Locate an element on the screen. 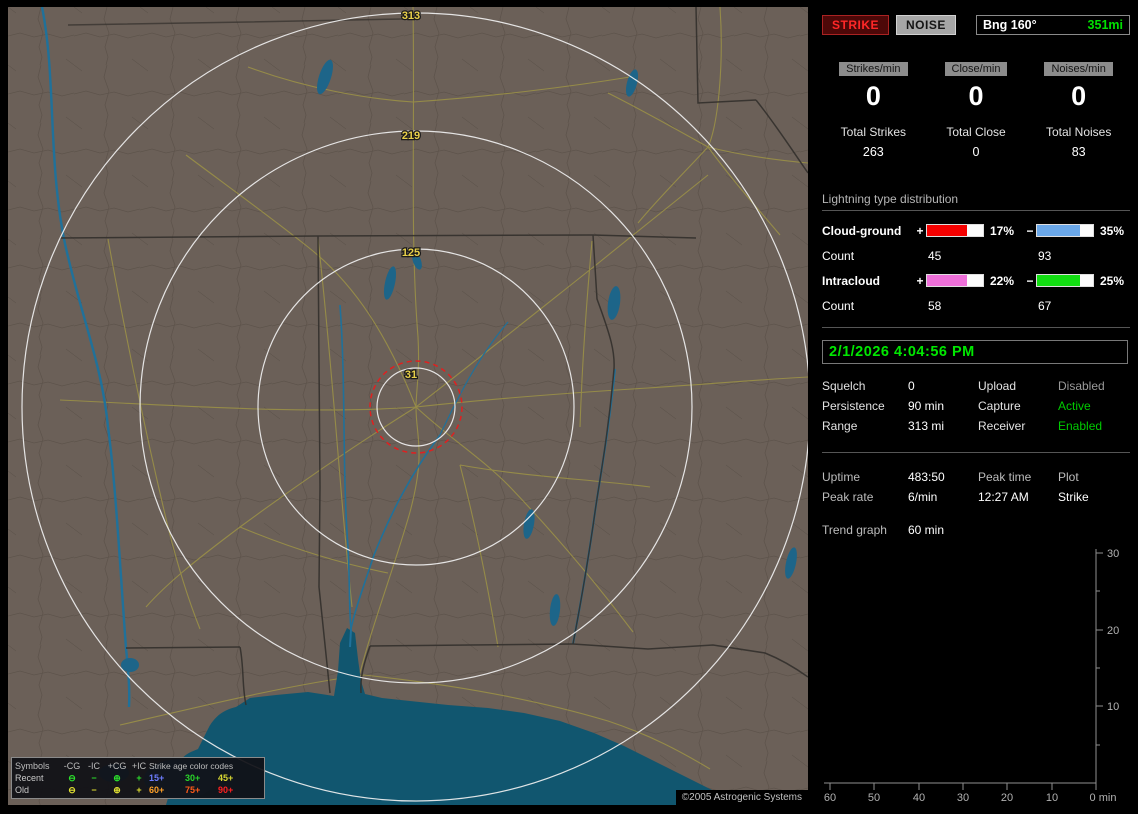  bearing-distance: 351mi is located at coordinates (1105, 25).